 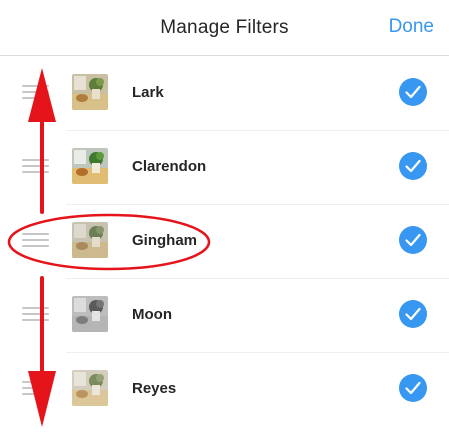 What do you see at coordinates (165, 240) in the screenshot?
I see `filter-name: Gingham` at bounding box center [165, 240].